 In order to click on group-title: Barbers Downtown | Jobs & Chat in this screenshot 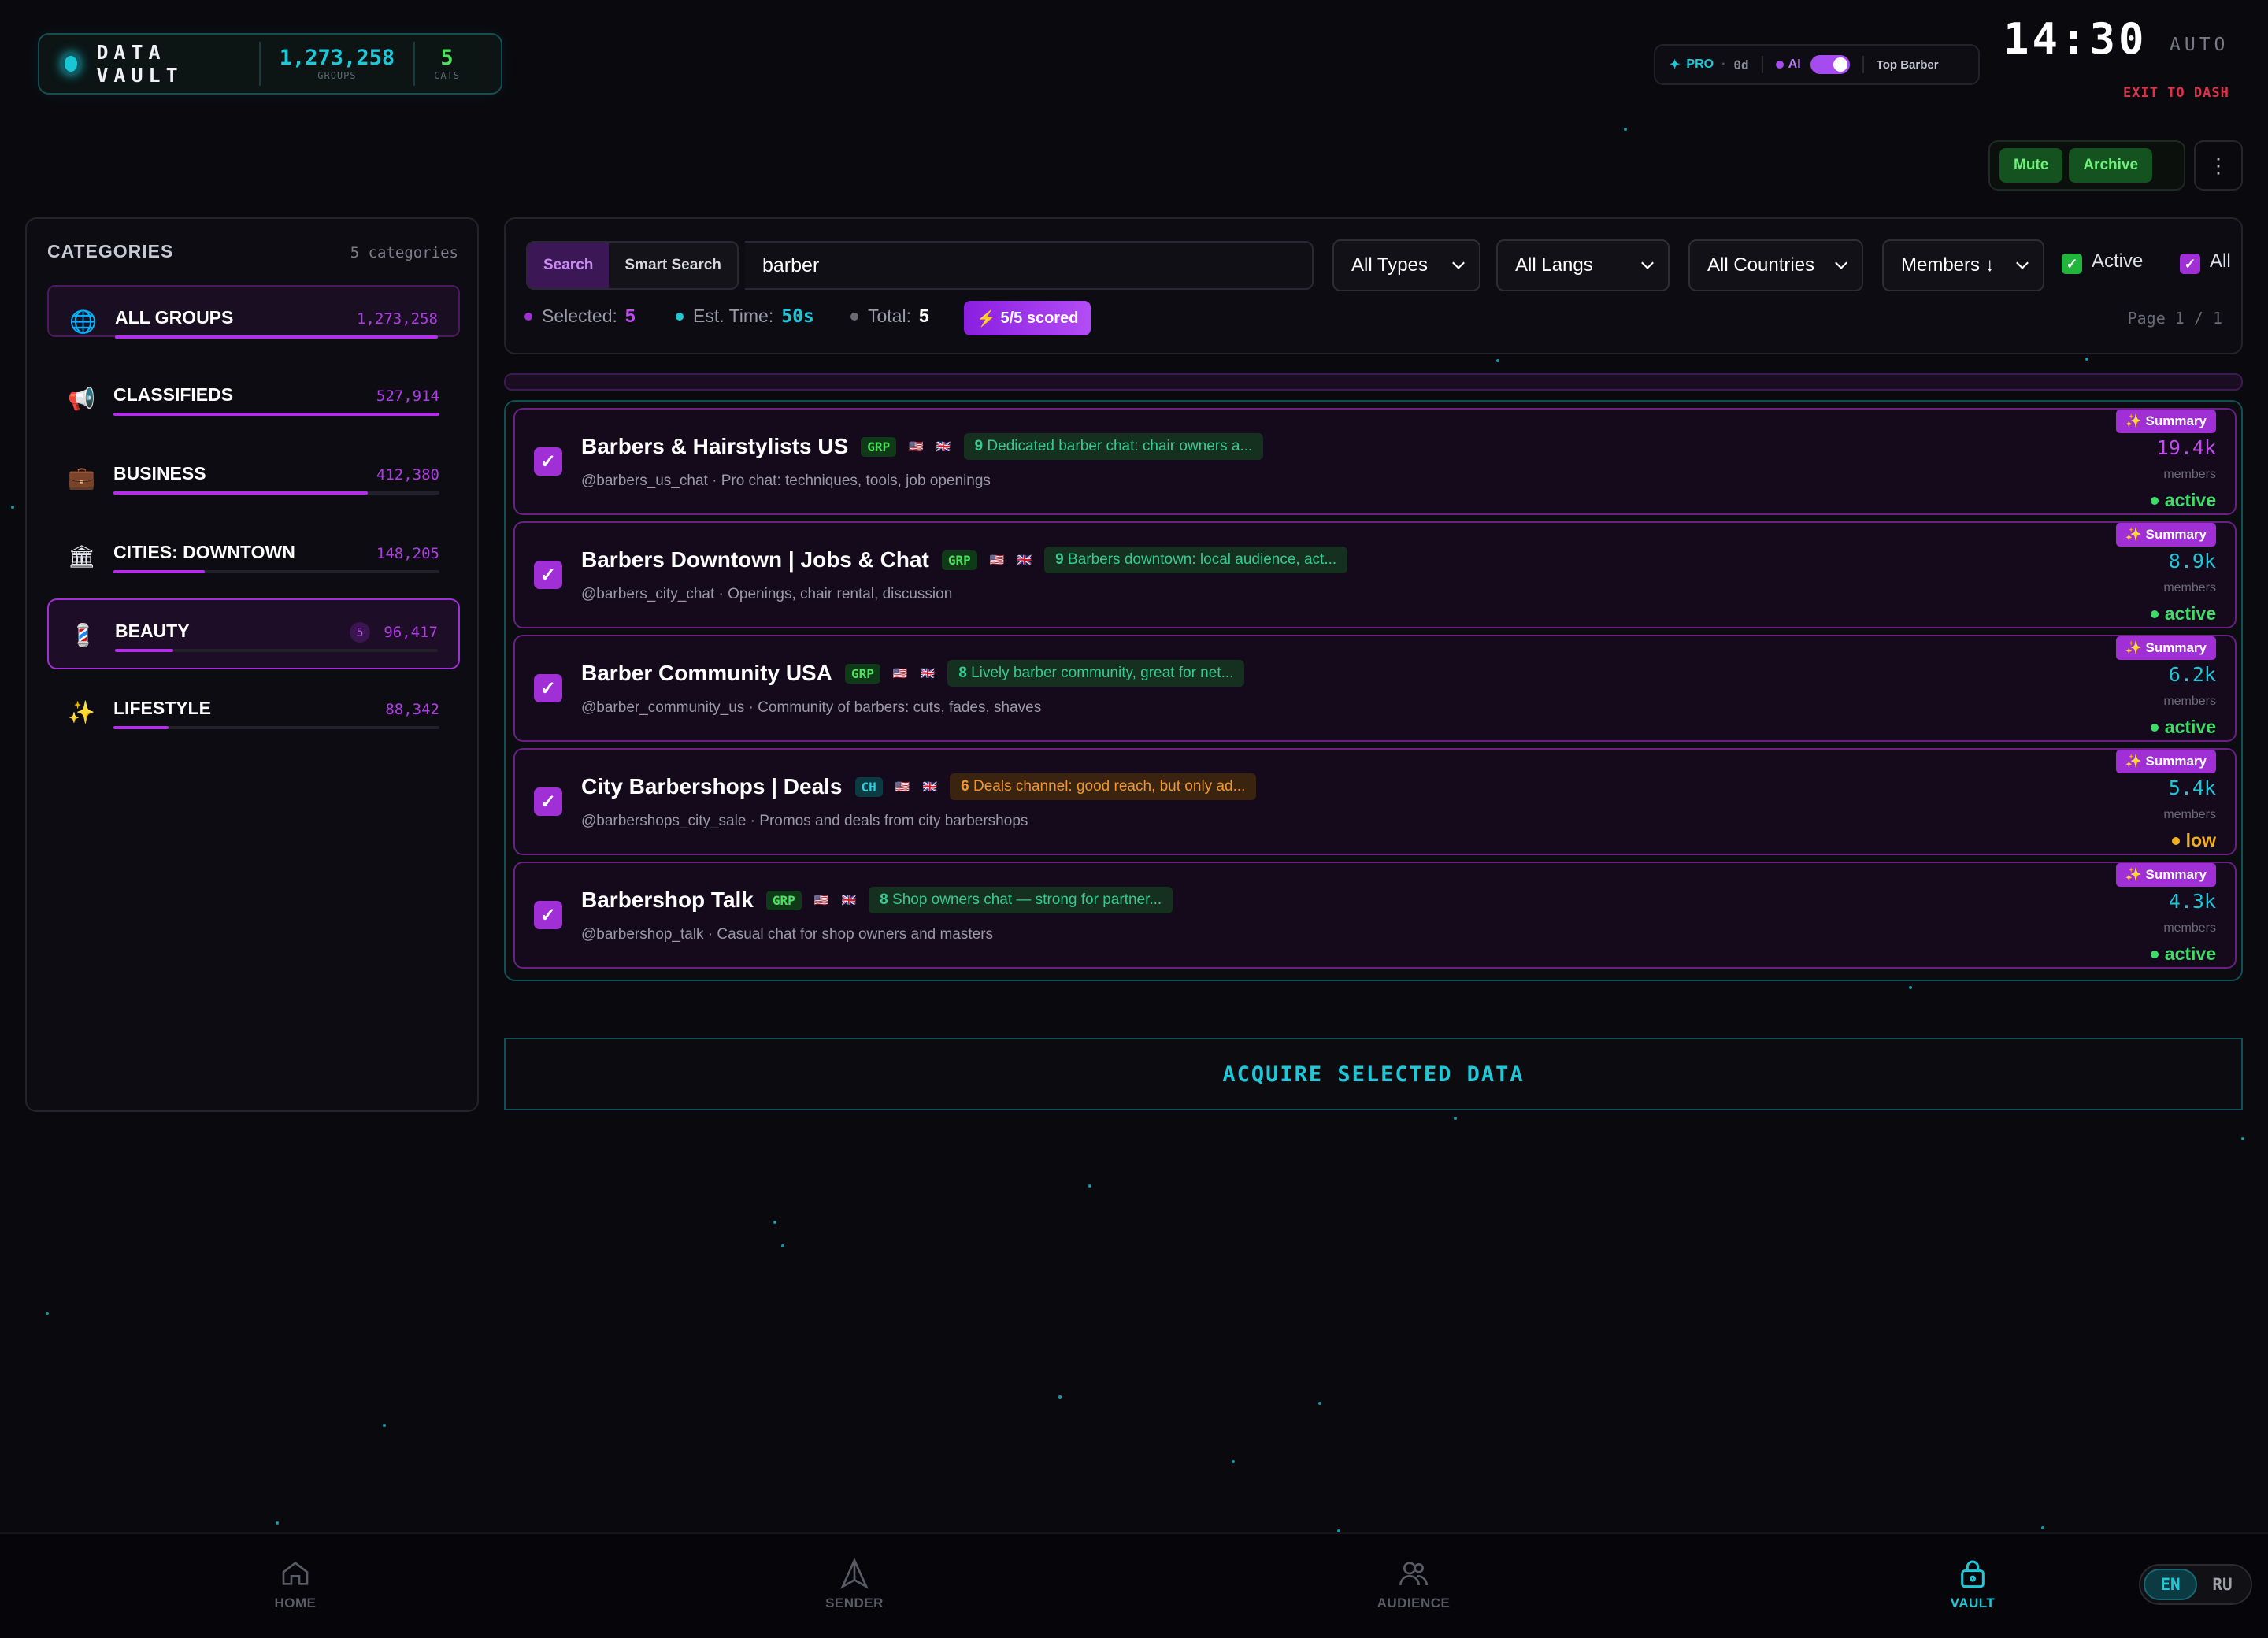, I will do `click(755, 559)`.